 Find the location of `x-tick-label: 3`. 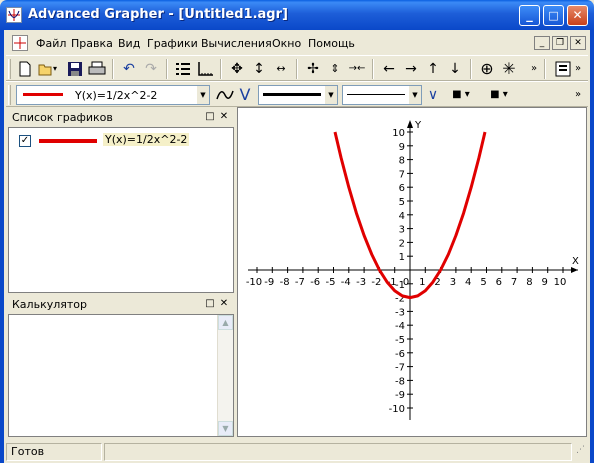

x-tick-label: 3 is located at coordinates (453, 282).